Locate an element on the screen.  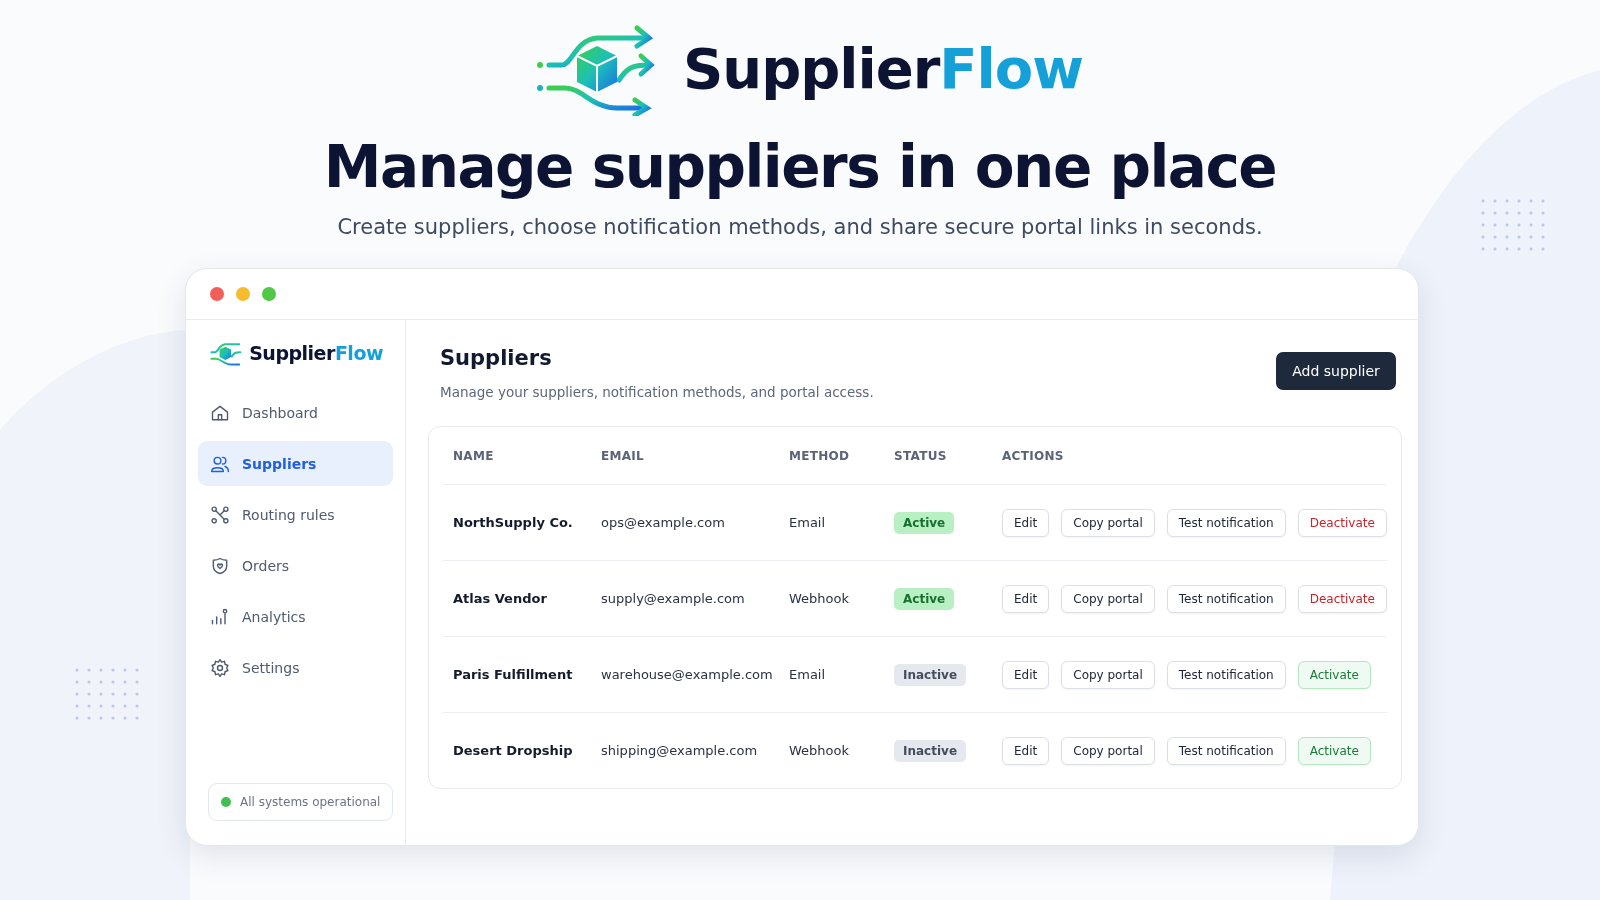
nav-item: Orders is located at coordinates (295, 565).